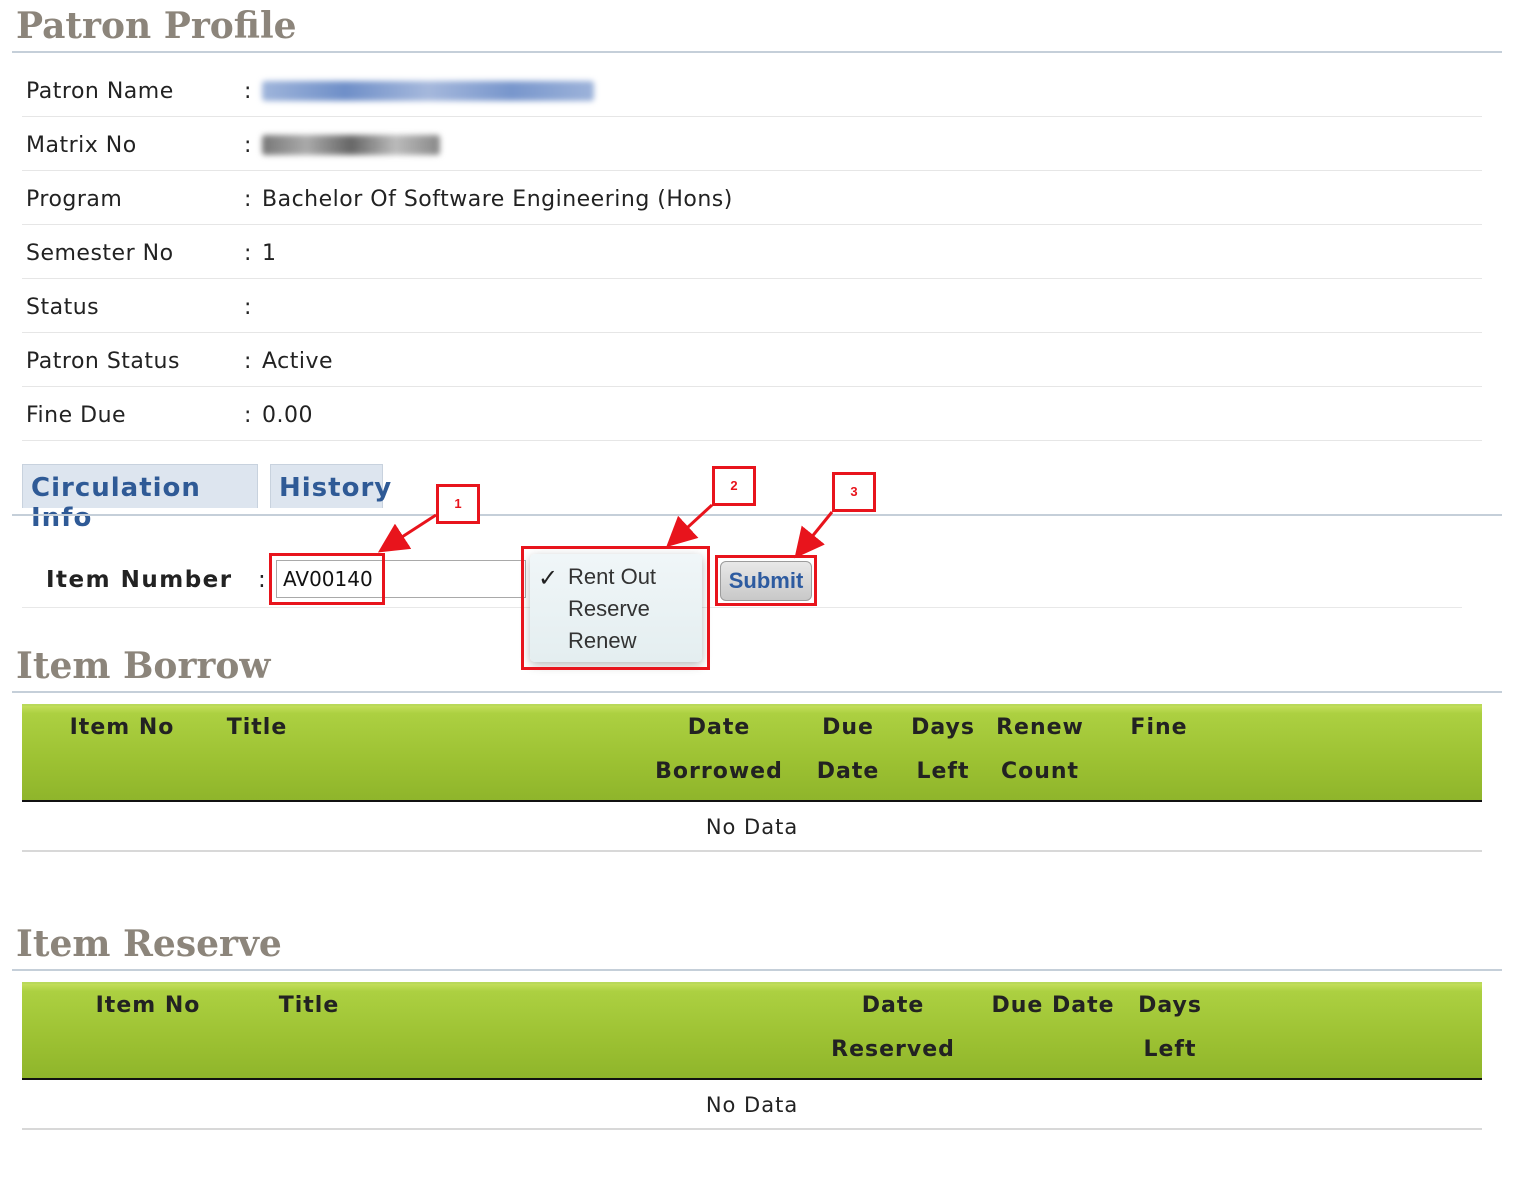 The height and width of the screenshot is (1204, 1513). I want to click on reserve-empty-row: No Data, so click(752, 1105).